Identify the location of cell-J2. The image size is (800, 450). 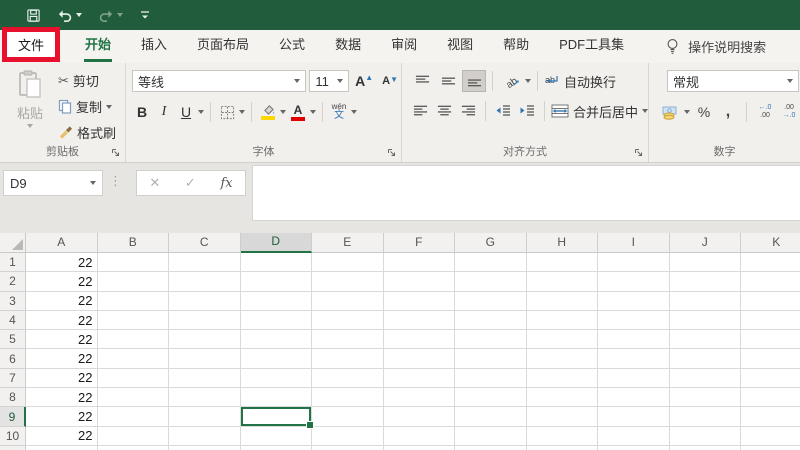
(705, 282).